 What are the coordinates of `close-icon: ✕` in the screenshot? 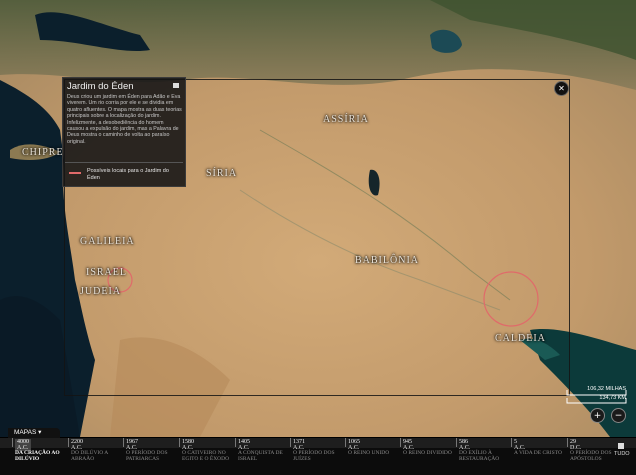 It's located at (561, 88).